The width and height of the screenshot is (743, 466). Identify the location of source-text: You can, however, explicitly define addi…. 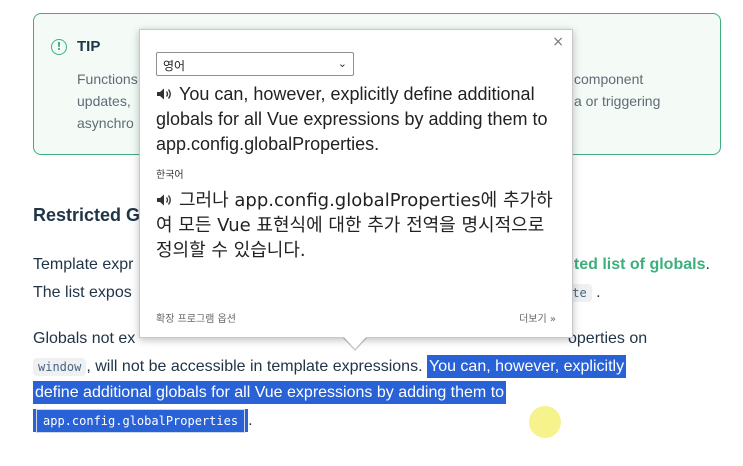
(352, 119).